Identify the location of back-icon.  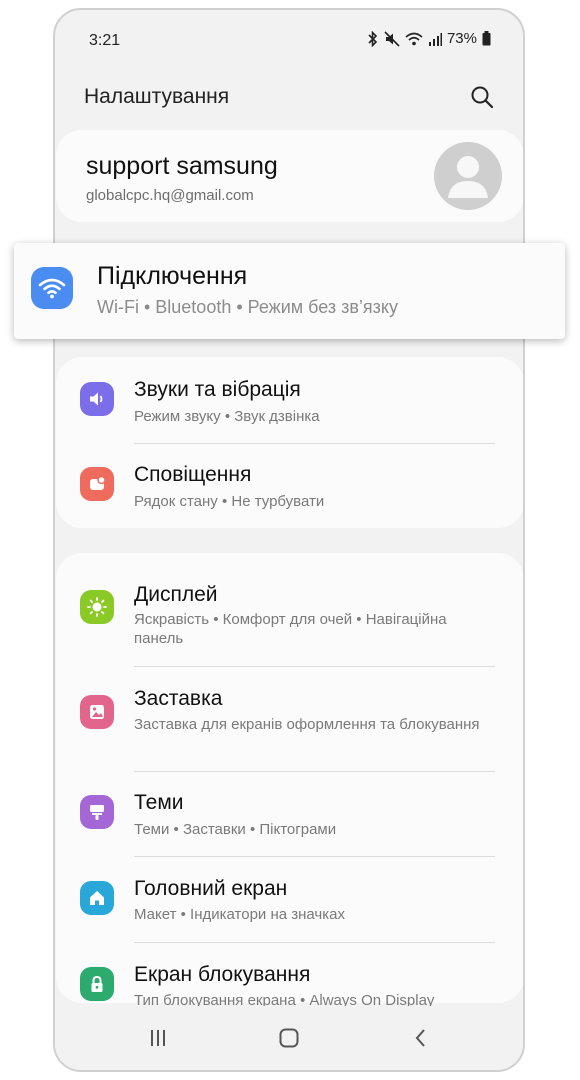
(421, 1038).